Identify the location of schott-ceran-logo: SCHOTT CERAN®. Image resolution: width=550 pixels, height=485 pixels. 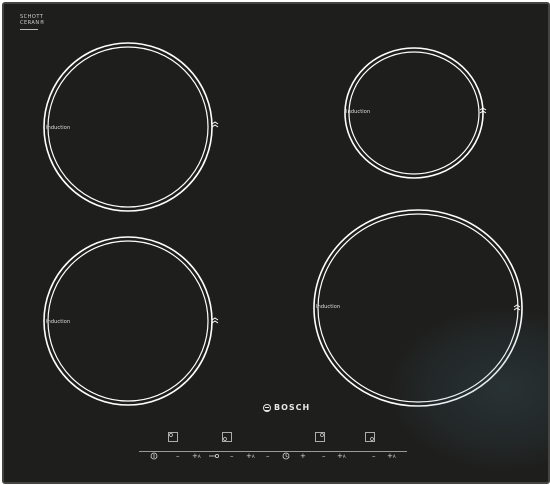
(32, 22).